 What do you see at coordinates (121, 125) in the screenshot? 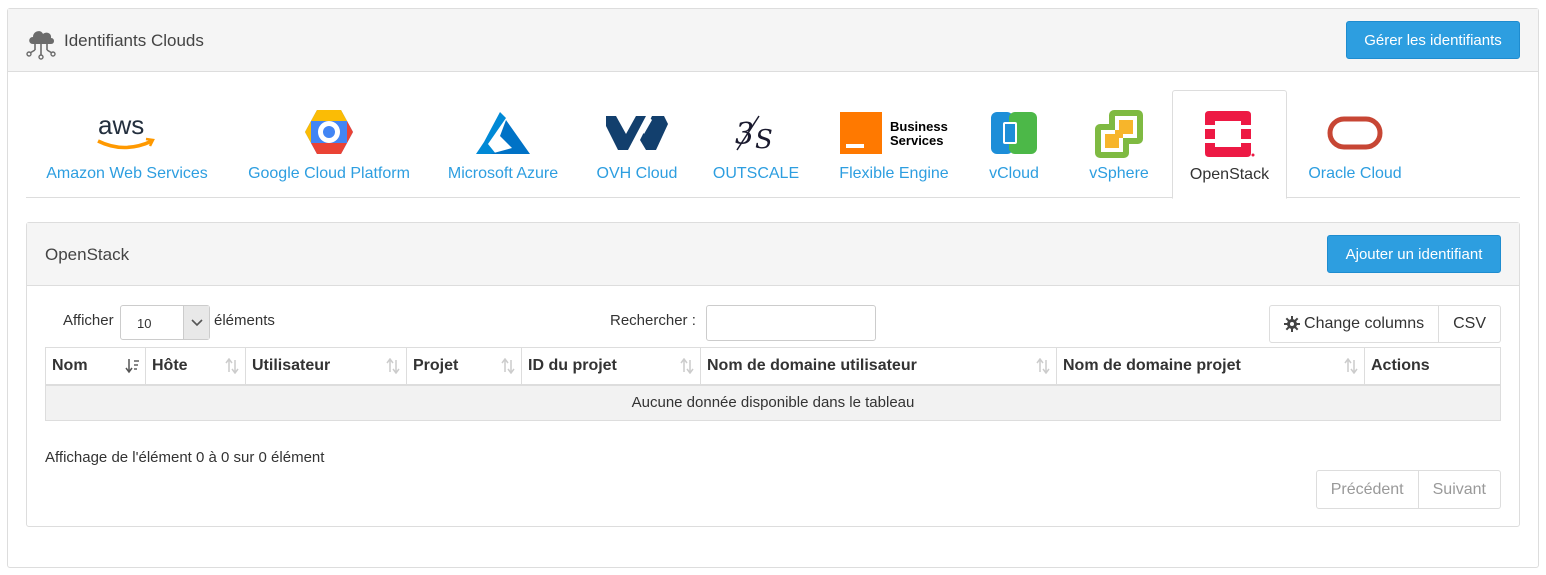
I see `svg-text: aws` at bounding box center [121, 125].